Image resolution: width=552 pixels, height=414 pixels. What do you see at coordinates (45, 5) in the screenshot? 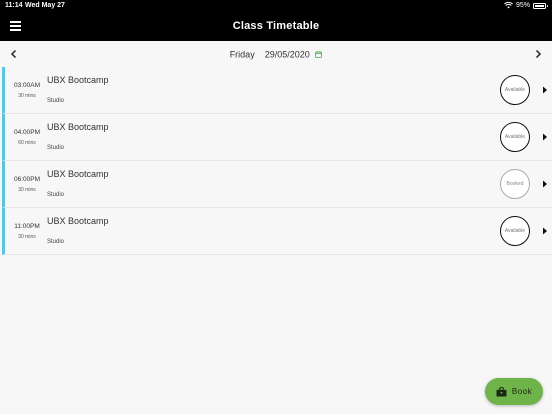
I see `status-date: Wed May 27` at bounding box center [45, 5].